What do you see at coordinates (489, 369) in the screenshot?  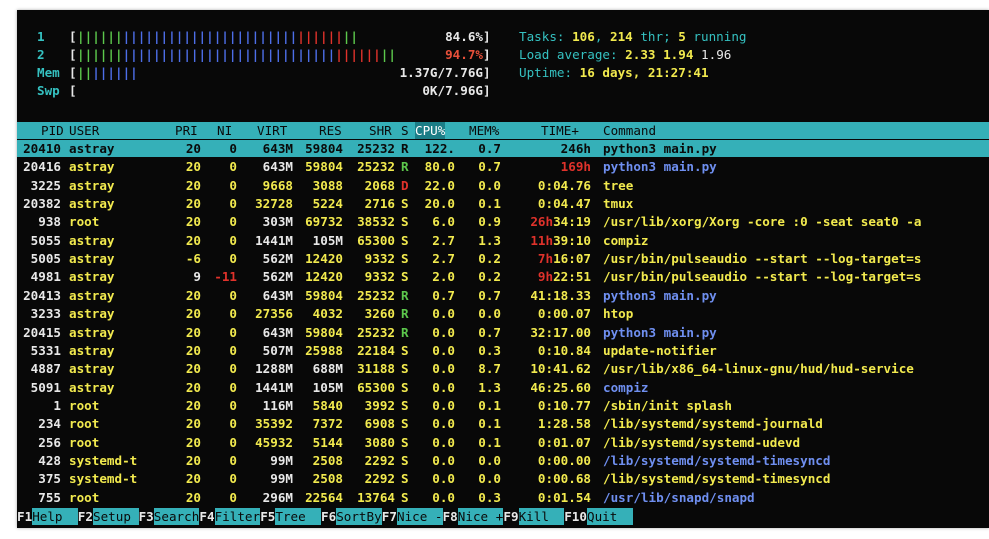 I see `cell-mem: 8.7` at bounding box center [489, 369].